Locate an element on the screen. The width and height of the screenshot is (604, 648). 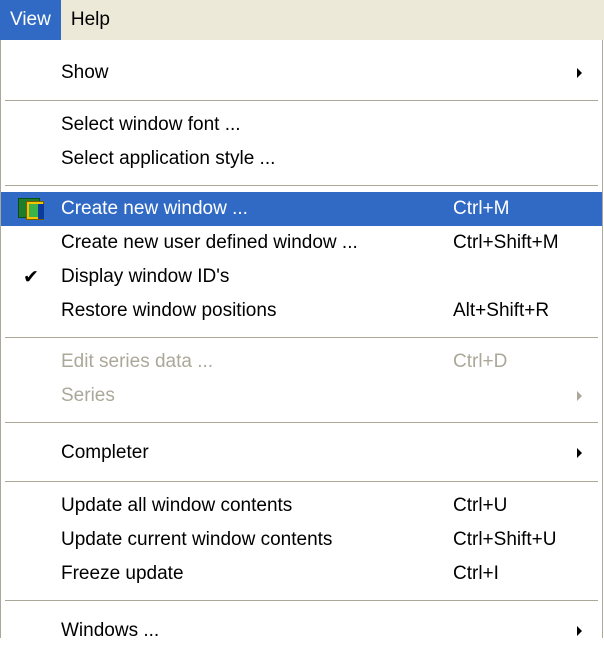
new-window-icon is located at coordinates (31, 209).